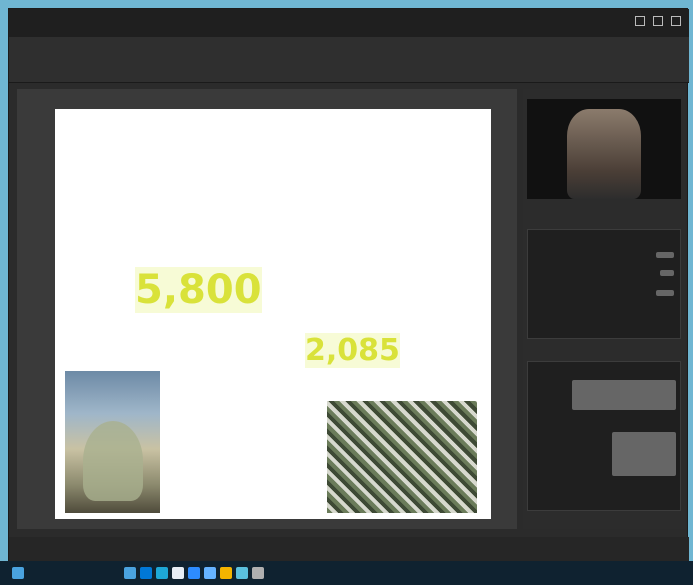 The width and height of the screenshot is (693, 585). Describe the element at coordinates (349, 60) in the screenshot. I see `meeting-toolbar` at that location.